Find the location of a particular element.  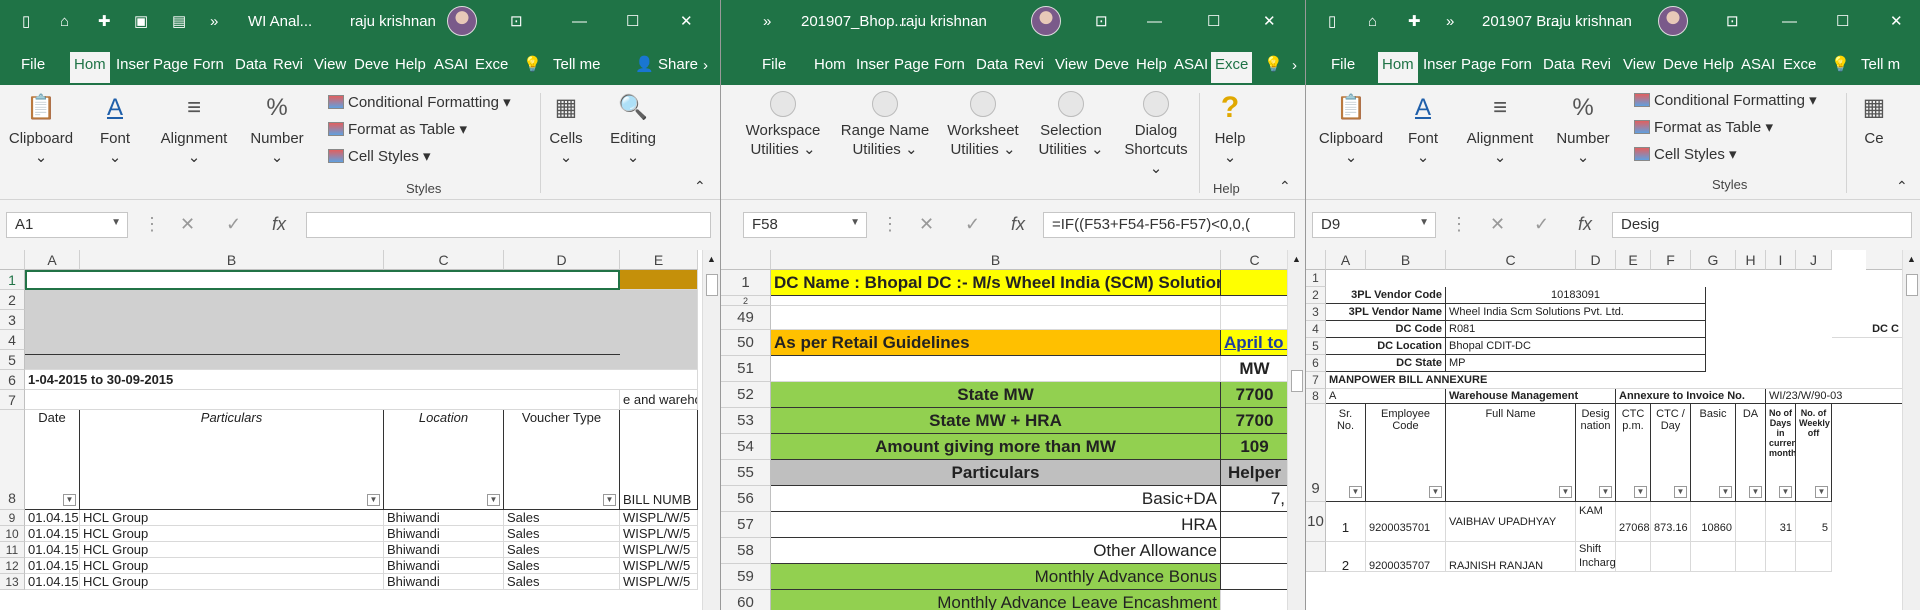

selection-utilities-button: Selection Utilities ⌄ is located at coordinates (1071, 125).